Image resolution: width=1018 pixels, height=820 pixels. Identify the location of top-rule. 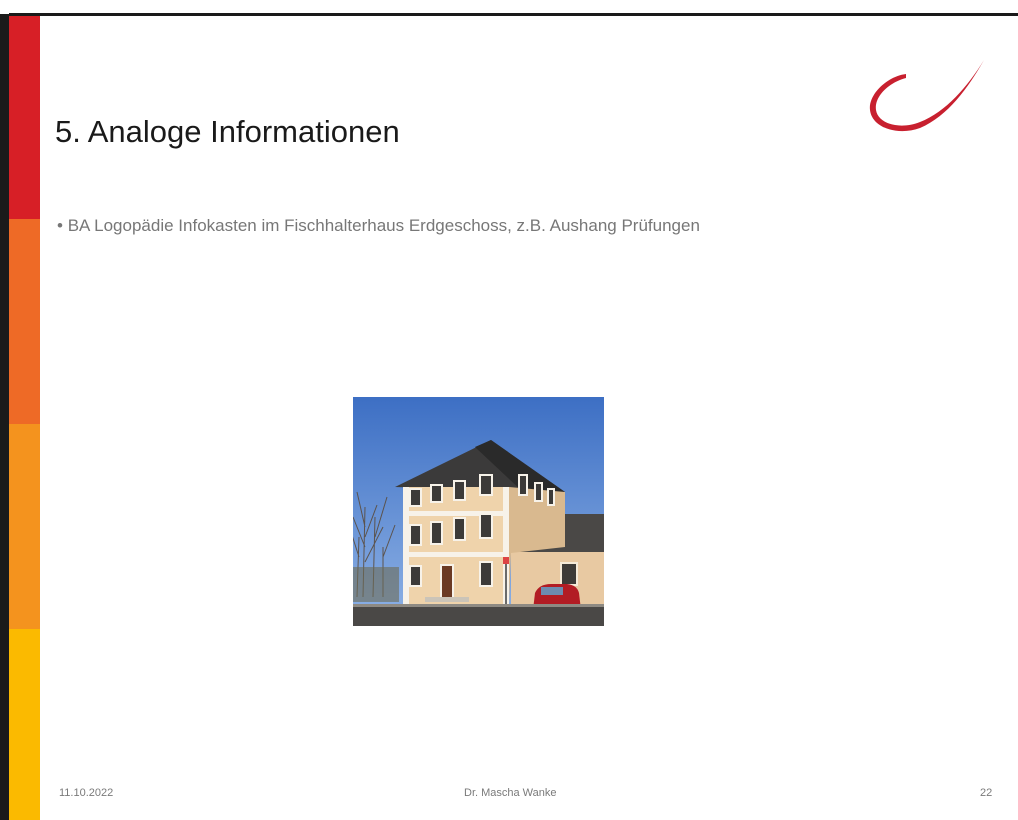
(513, 14).